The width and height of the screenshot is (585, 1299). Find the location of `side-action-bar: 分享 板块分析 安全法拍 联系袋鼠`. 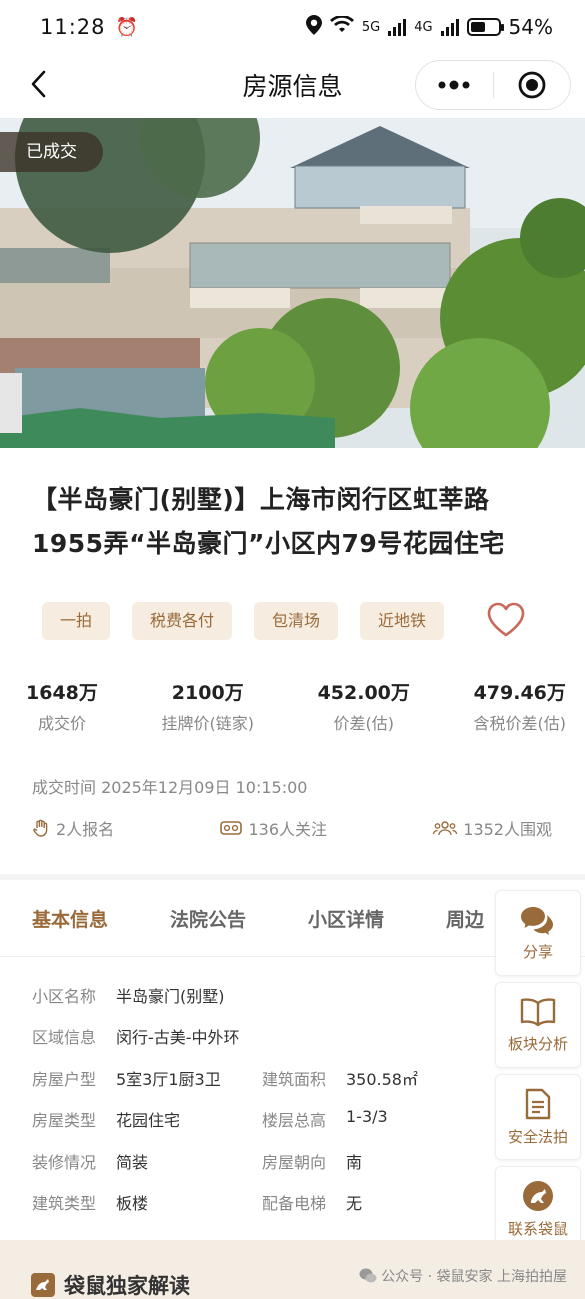

side-action-bar: 分享 板块分析 安全法拍 联系袋鼠 is located at coordinates (538, 1074).